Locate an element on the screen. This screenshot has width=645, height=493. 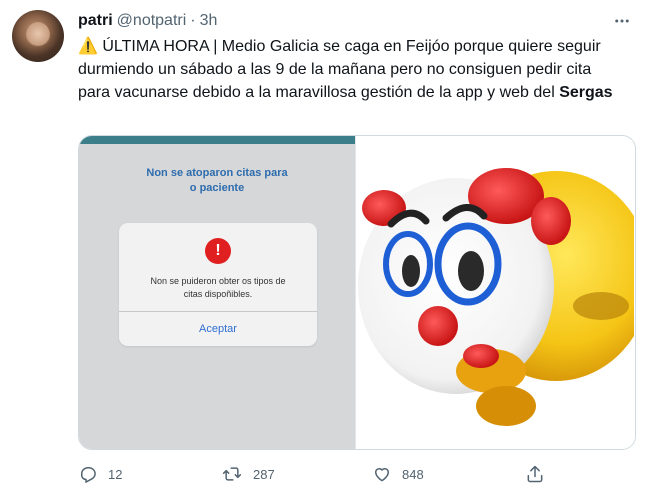
share-button is located at coordinates (535, 474).